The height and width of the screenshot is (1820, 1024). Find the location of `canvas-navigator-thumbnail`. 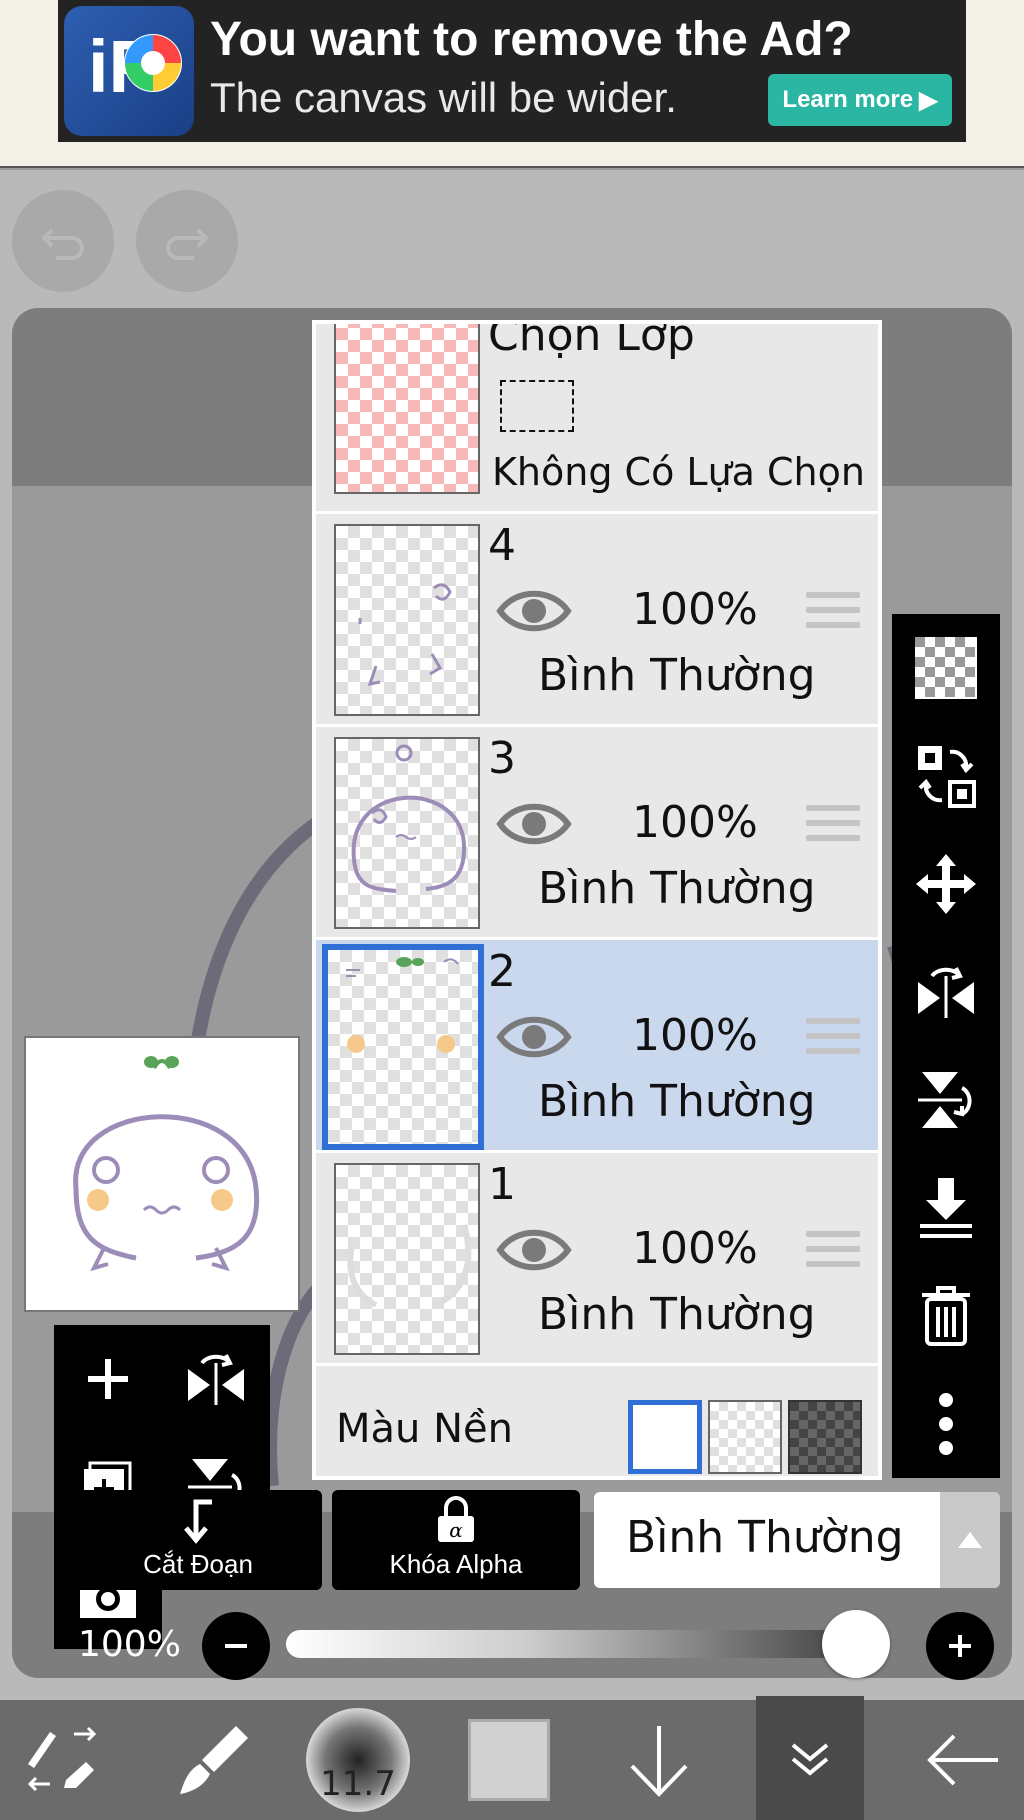

canvas-navigator-thumbnail is located at coordinates (162, 1174).